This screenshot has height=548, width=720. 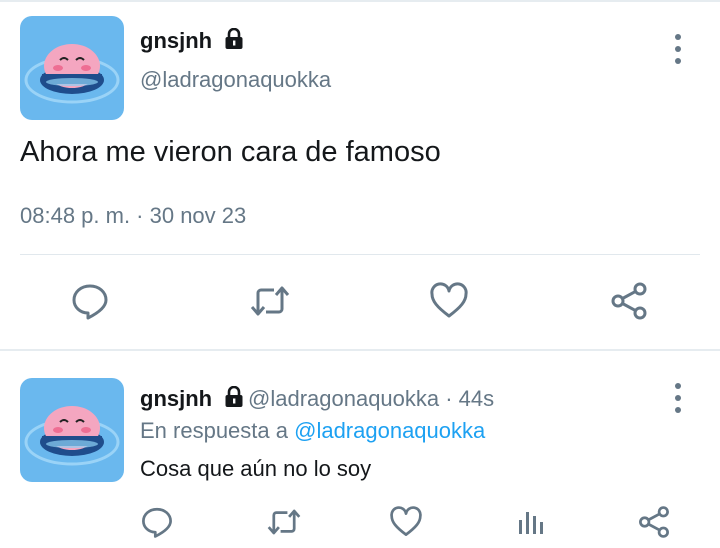 What do you see at coordinates (176, 40) in the screenshot?
I see `display-name-text: gnsjnh` at bounding box center [176, 40].